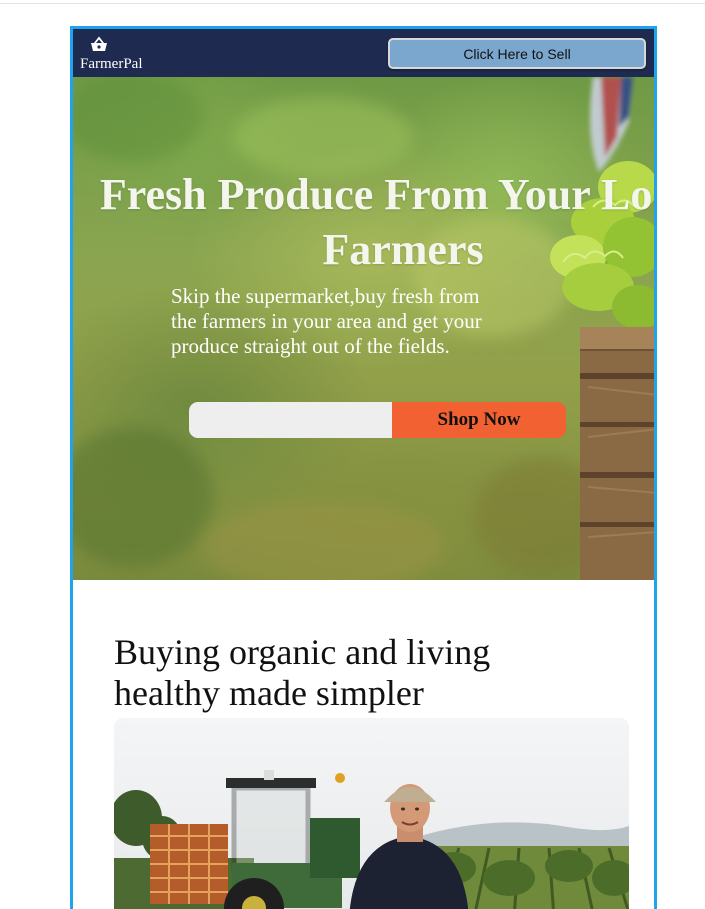  I want to click on brand-logo: FarmerPal, so click(120, 55).